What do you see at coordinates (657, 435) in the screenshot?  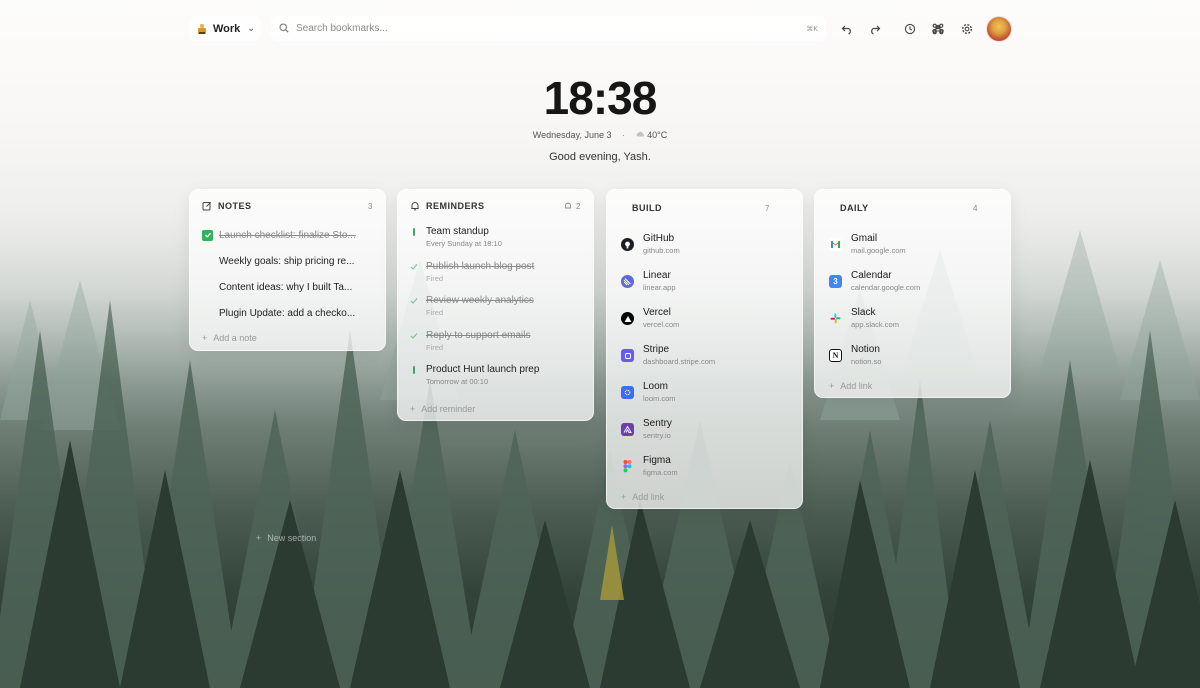 I see `link-url: sentry.io` at bounding box center [657, 435].